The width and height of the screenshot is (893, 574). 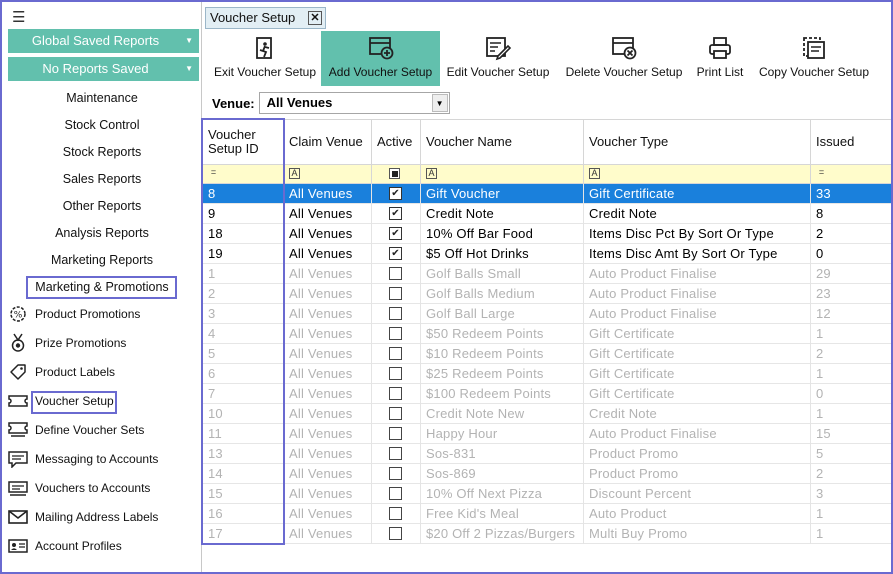 I want to click on delete-voucher-setup-button: Delete Voucher Setup, so click(x=624, y=58).